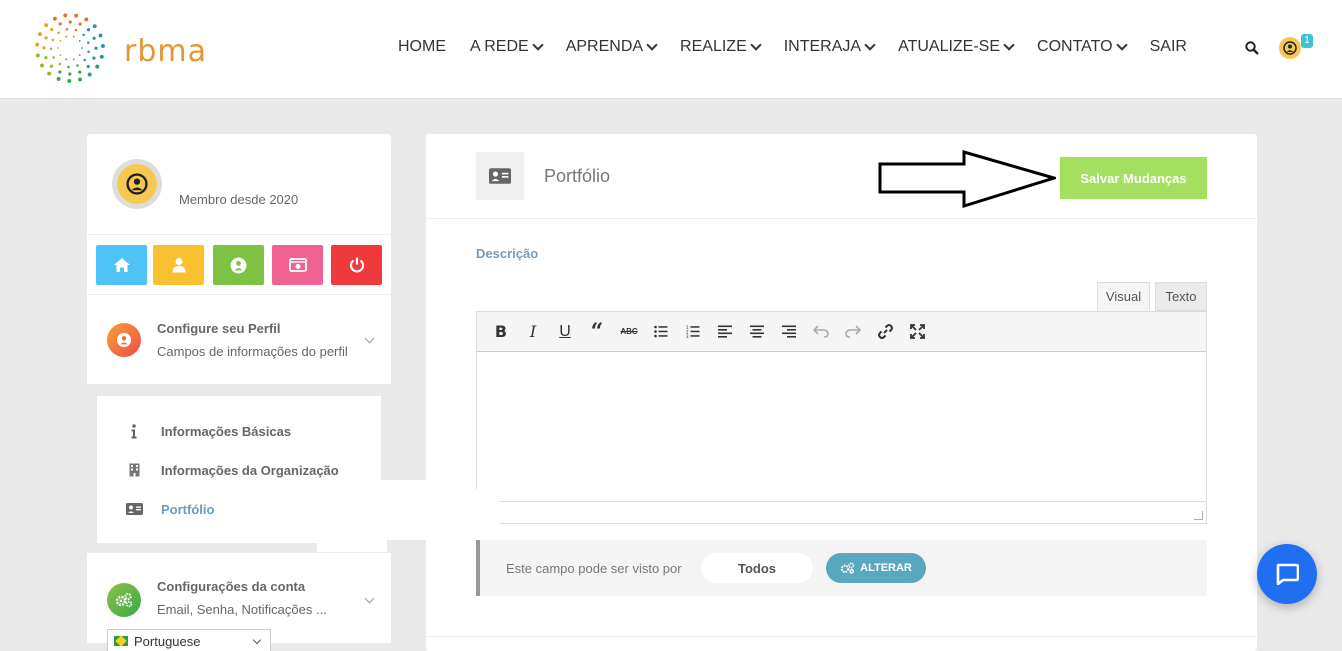 The width and height of the screenshot is (1342, 651). What do you see at coordinates (885, 332) in the screenshot?
I see `link-icon` at bounding box center [885, 332].